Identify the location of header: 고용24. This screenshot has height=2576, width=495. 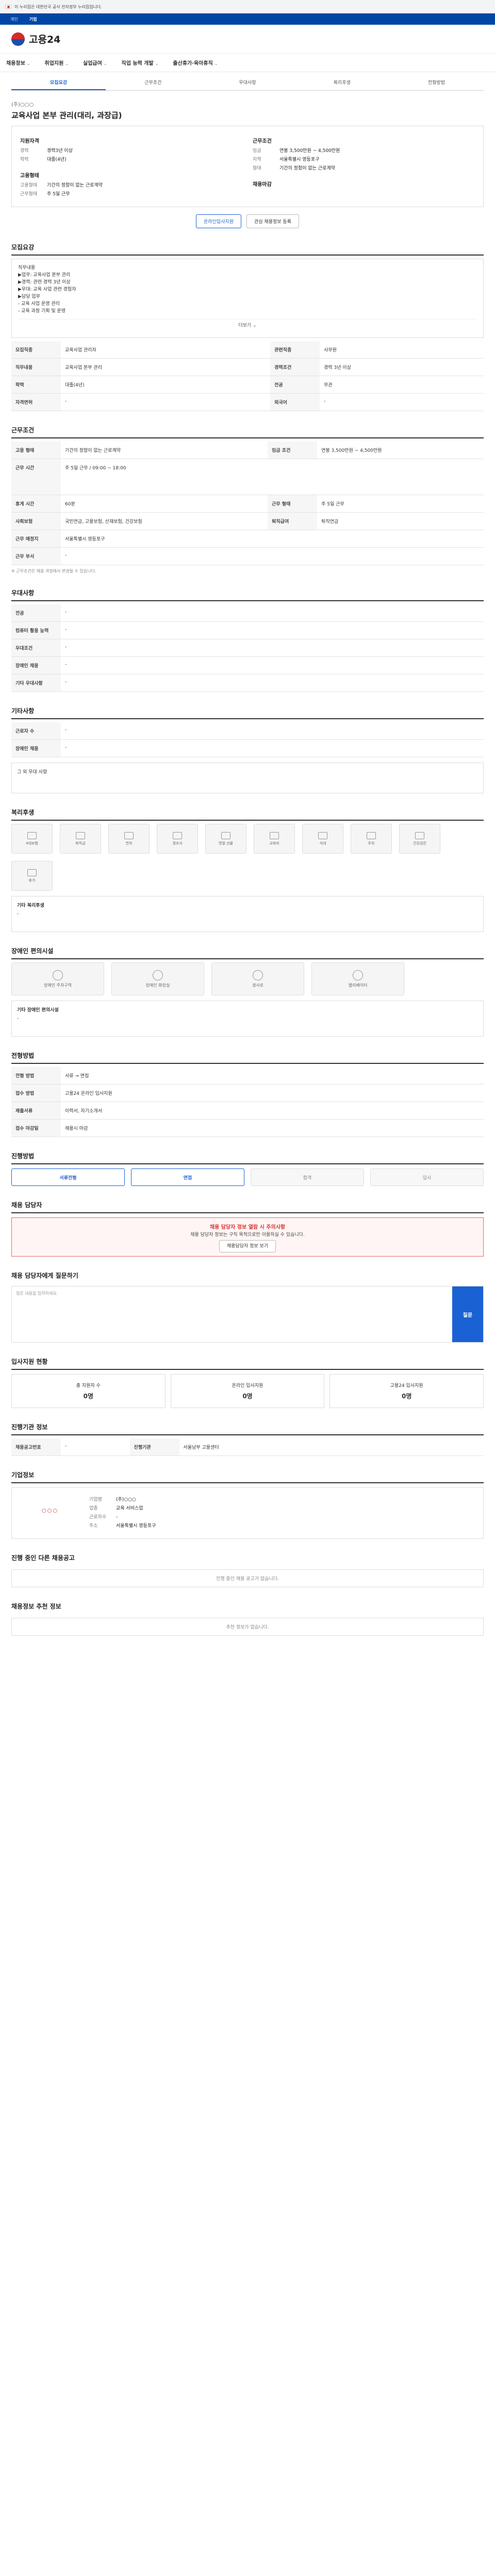
(247, 39).